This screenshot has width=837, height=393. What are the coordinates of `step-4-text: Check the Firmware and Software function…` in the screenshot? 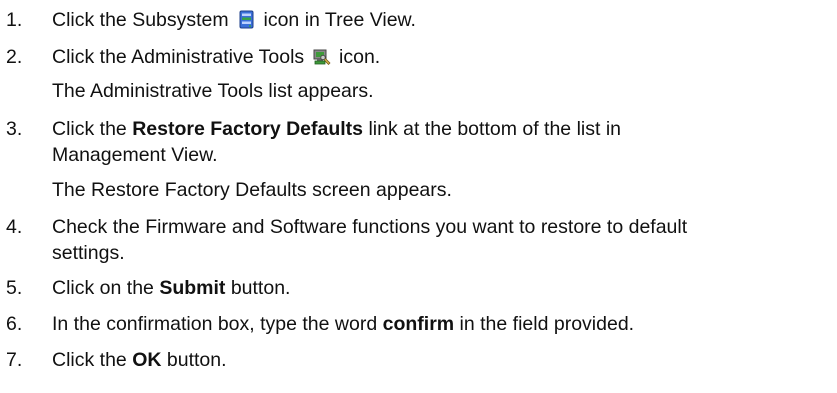 It's located at (370, 227).